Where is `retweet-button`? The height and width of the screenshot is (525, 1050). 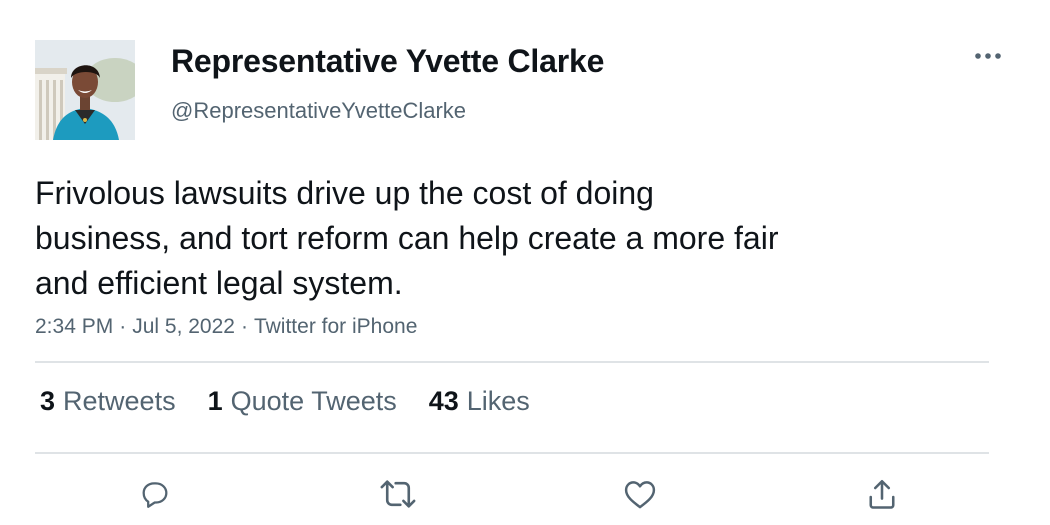 retweet-button is located at coordinates (398, 494).